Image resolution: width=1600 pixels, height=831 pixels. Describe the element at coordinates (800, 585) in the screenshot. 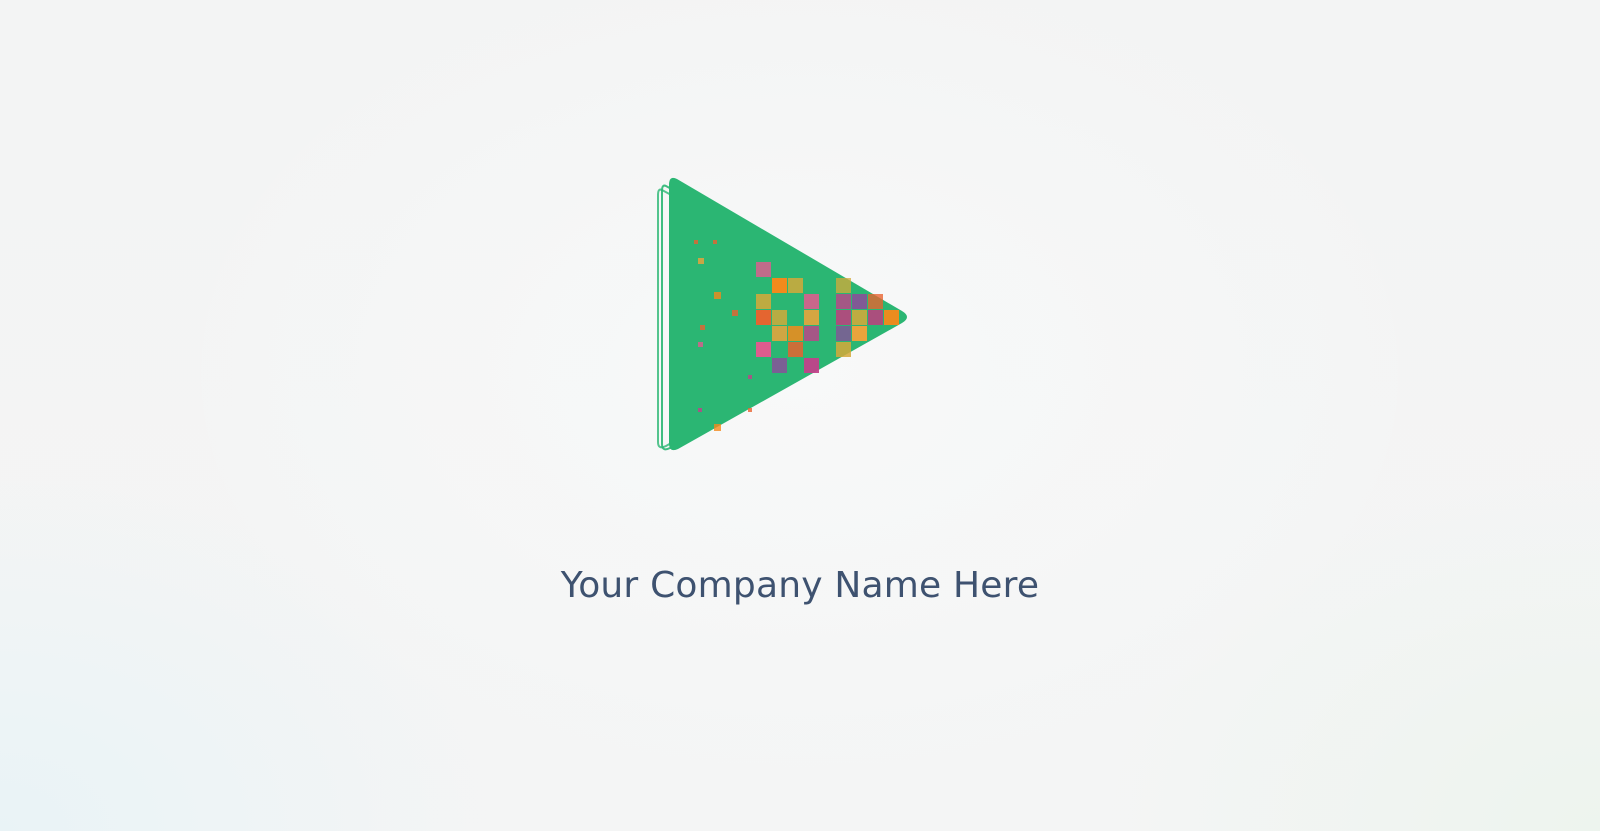

I see `company-name-text: Your Company Name Here` at that location.